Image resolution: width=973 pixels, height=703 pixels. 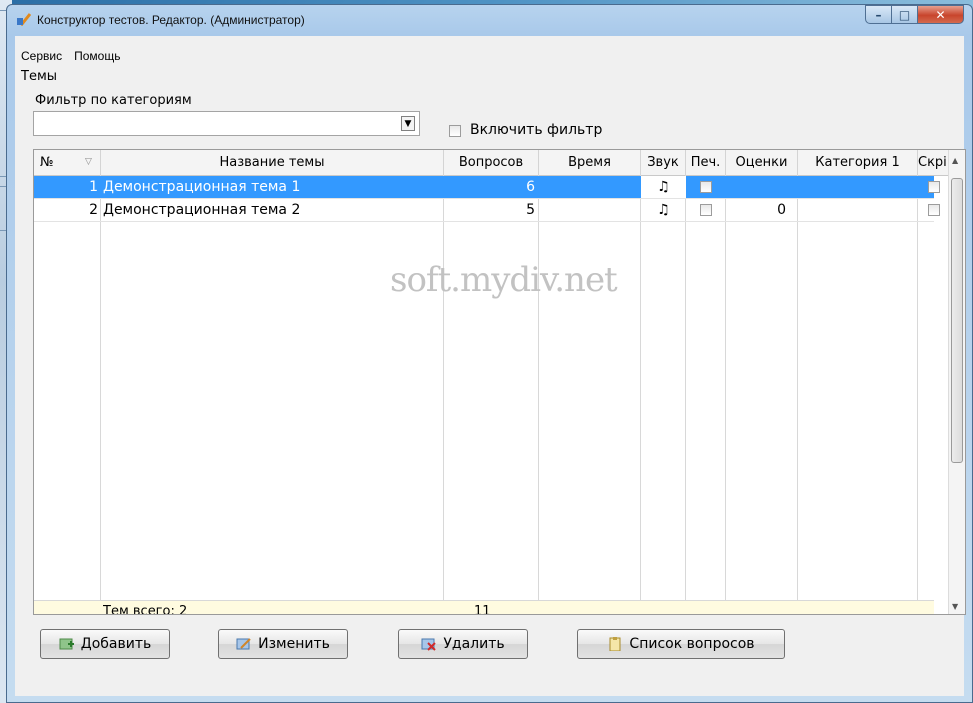 I want to click on filter-label: Фильтр по категориям, so click(x=113, y=100).